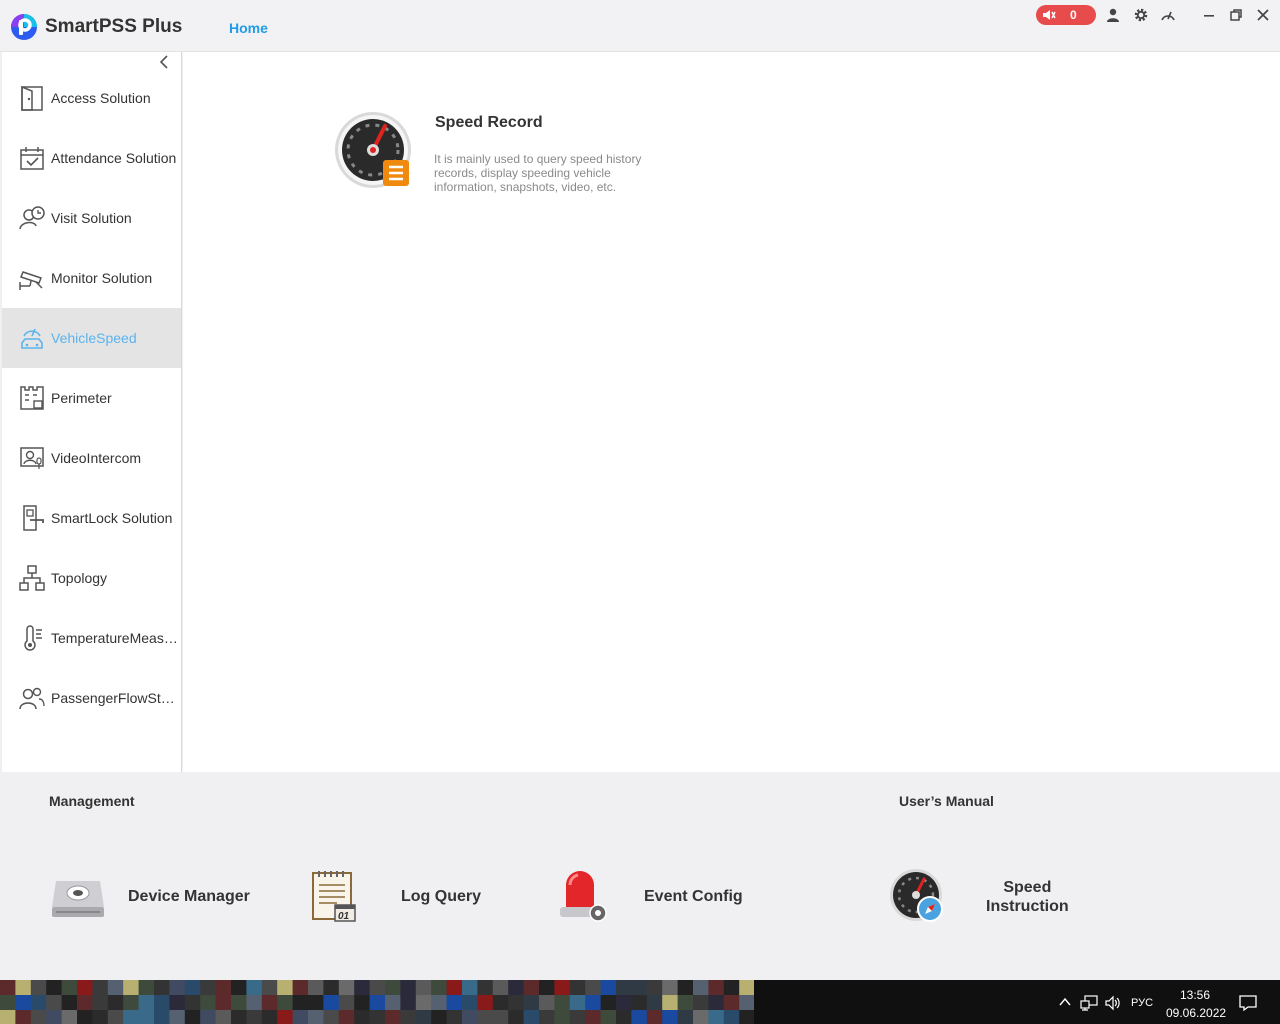 Image resolution: width=1280 pixels, height=1024 pixels. What do you see at coordinates (489, 122) in the screenshot?
I see `speed-record-title: Speed Record` at bounding box center [489, 122].